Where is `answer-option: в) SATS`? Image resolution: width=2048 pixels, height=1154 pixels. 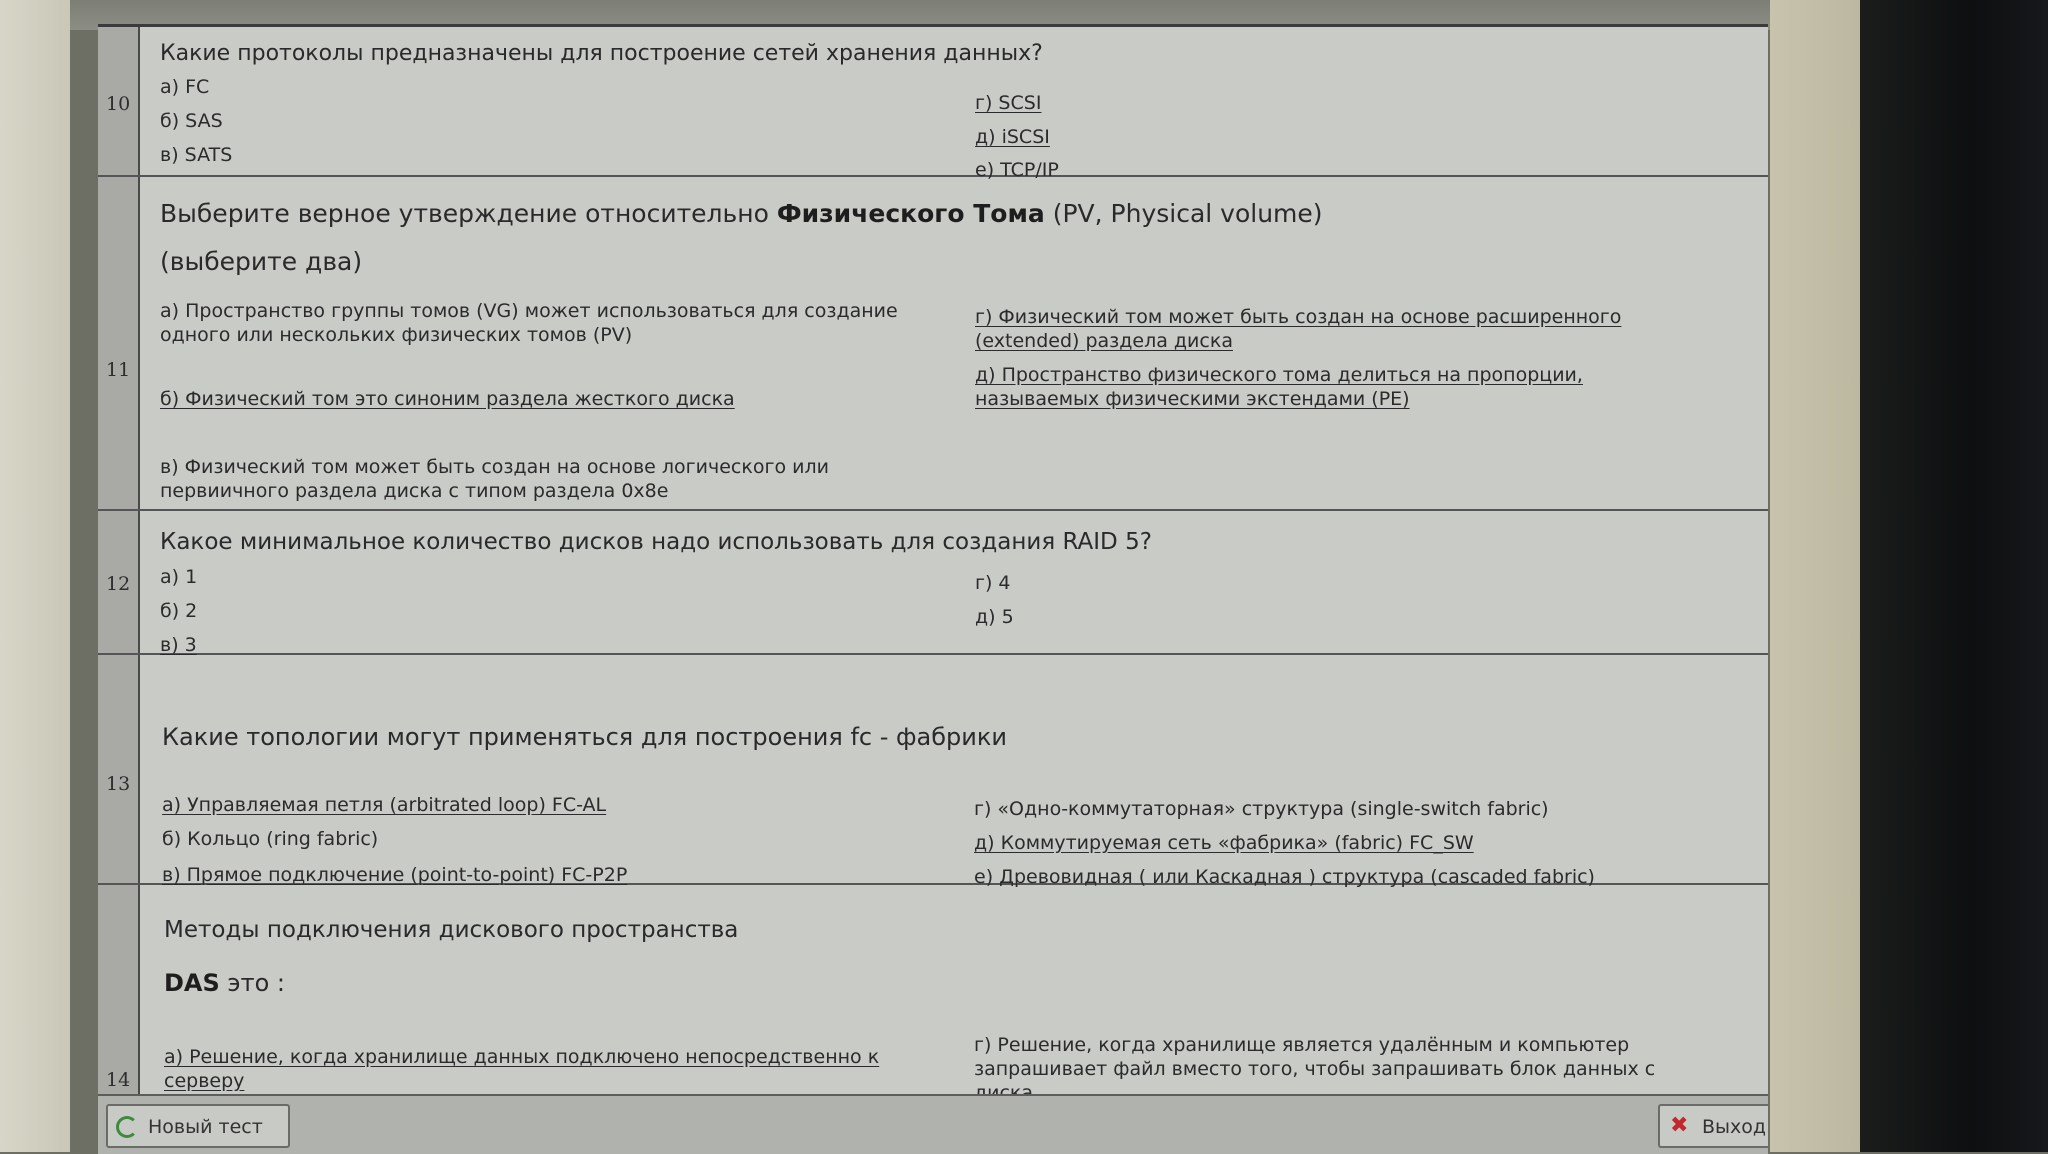
answer-option: в) SATS is located at coordinates (196, 155).